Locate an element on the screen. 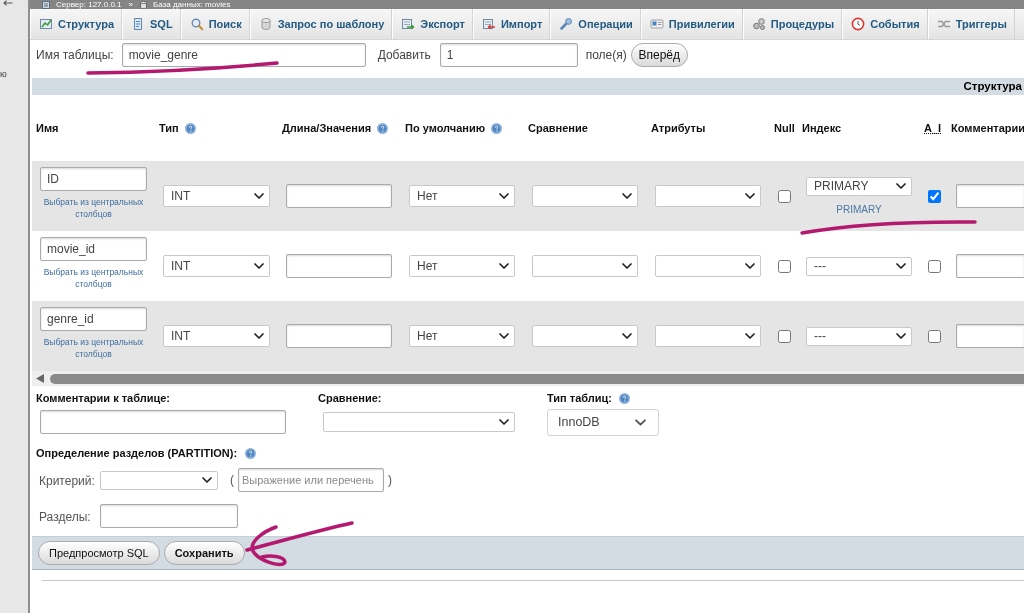 The width and height of the screenshot is (1024, 613). nav-tab: Привилегии is located at coordinates (691, 24).